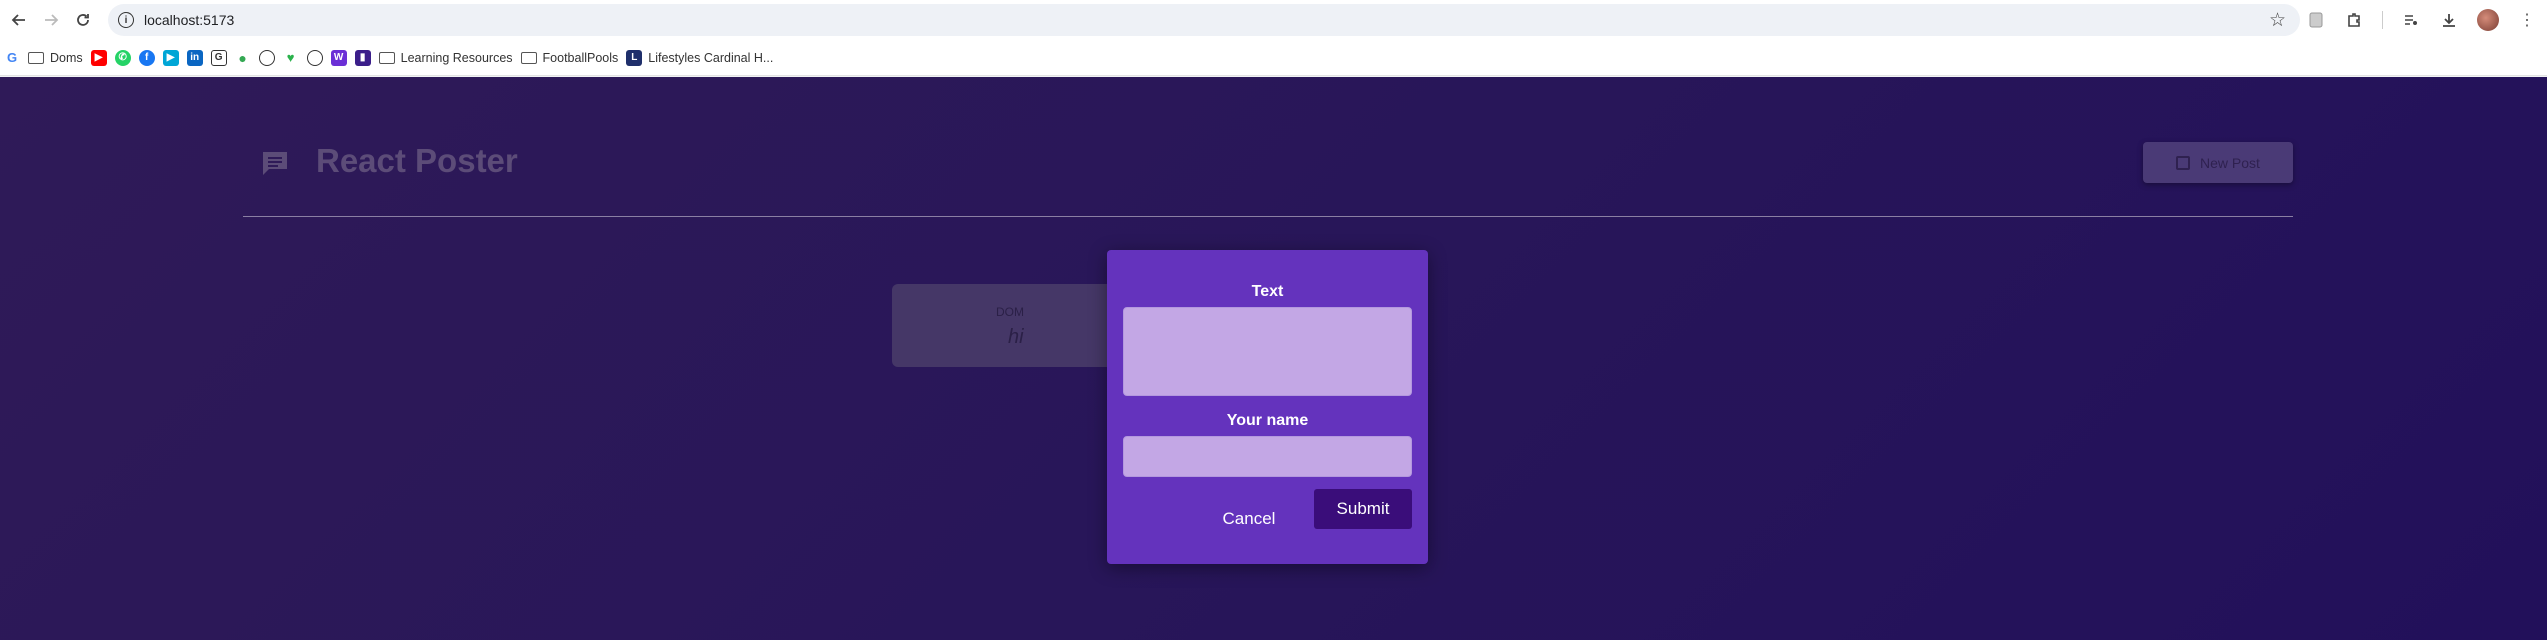  Describe the element at coordinates (1267, 420) in the screenshot. I see `name-field-label: Your name` at that location.